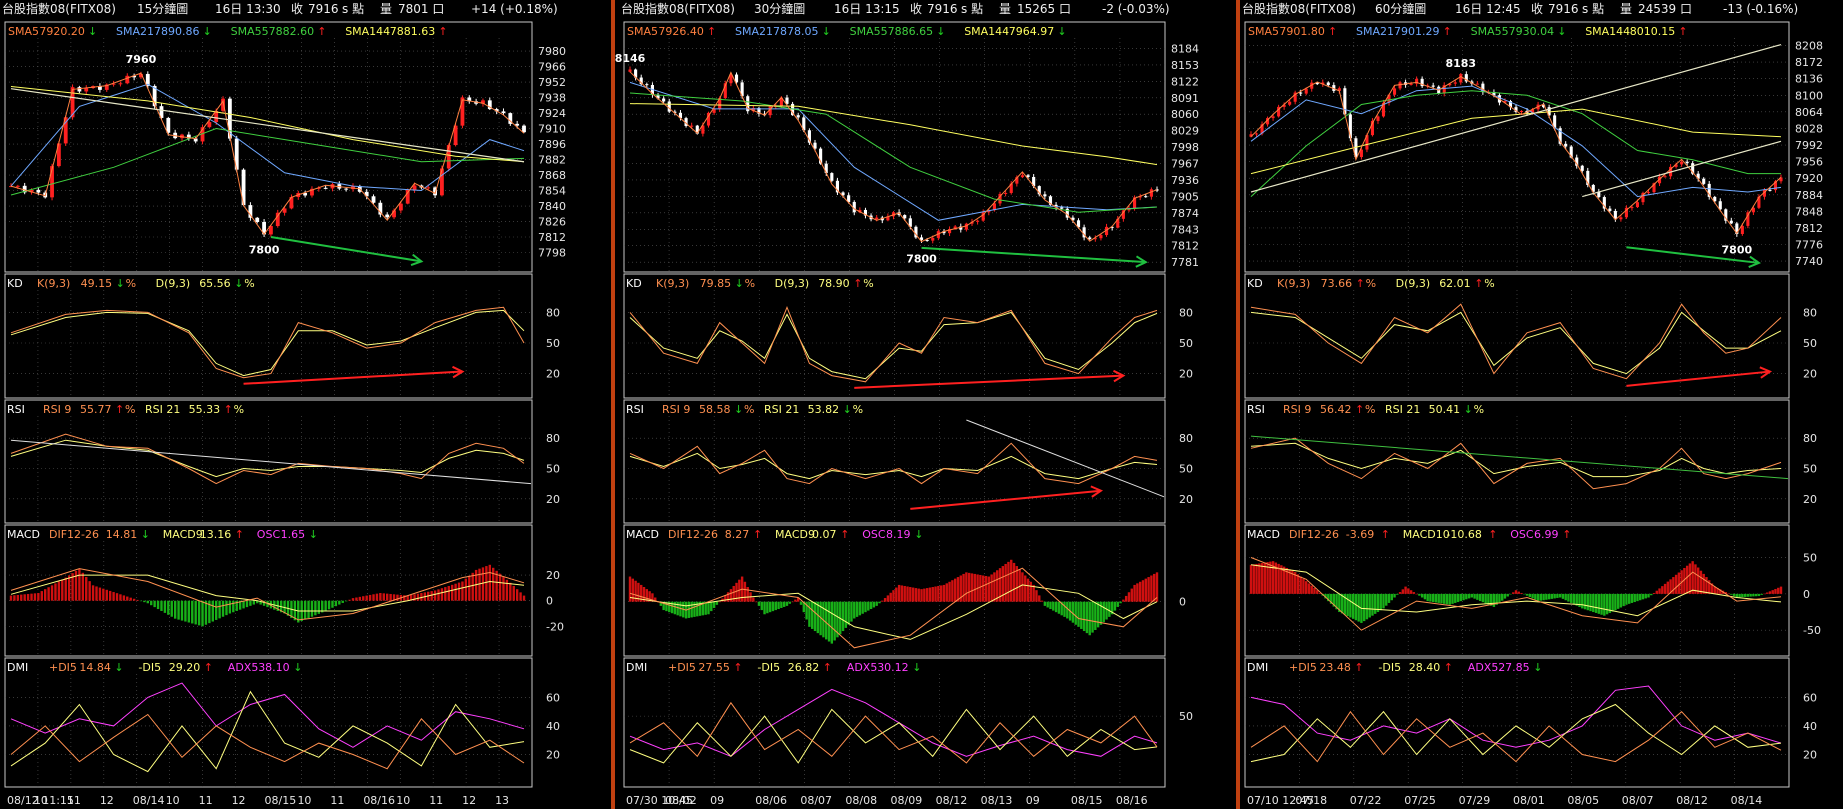 The image size is (1843, 809). I want to click on price-axis-tick: 7966, so click(552, 67).